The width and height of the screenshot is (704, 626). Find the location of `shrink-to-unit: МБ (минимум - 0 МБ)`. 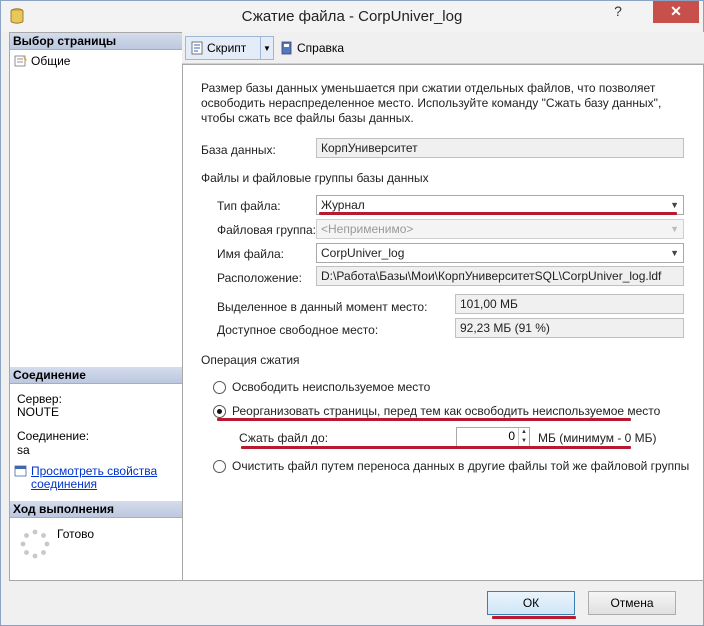

shrink-to-unit: МБ (минимум - 0 МБ) is located at coordinates (597, 438).